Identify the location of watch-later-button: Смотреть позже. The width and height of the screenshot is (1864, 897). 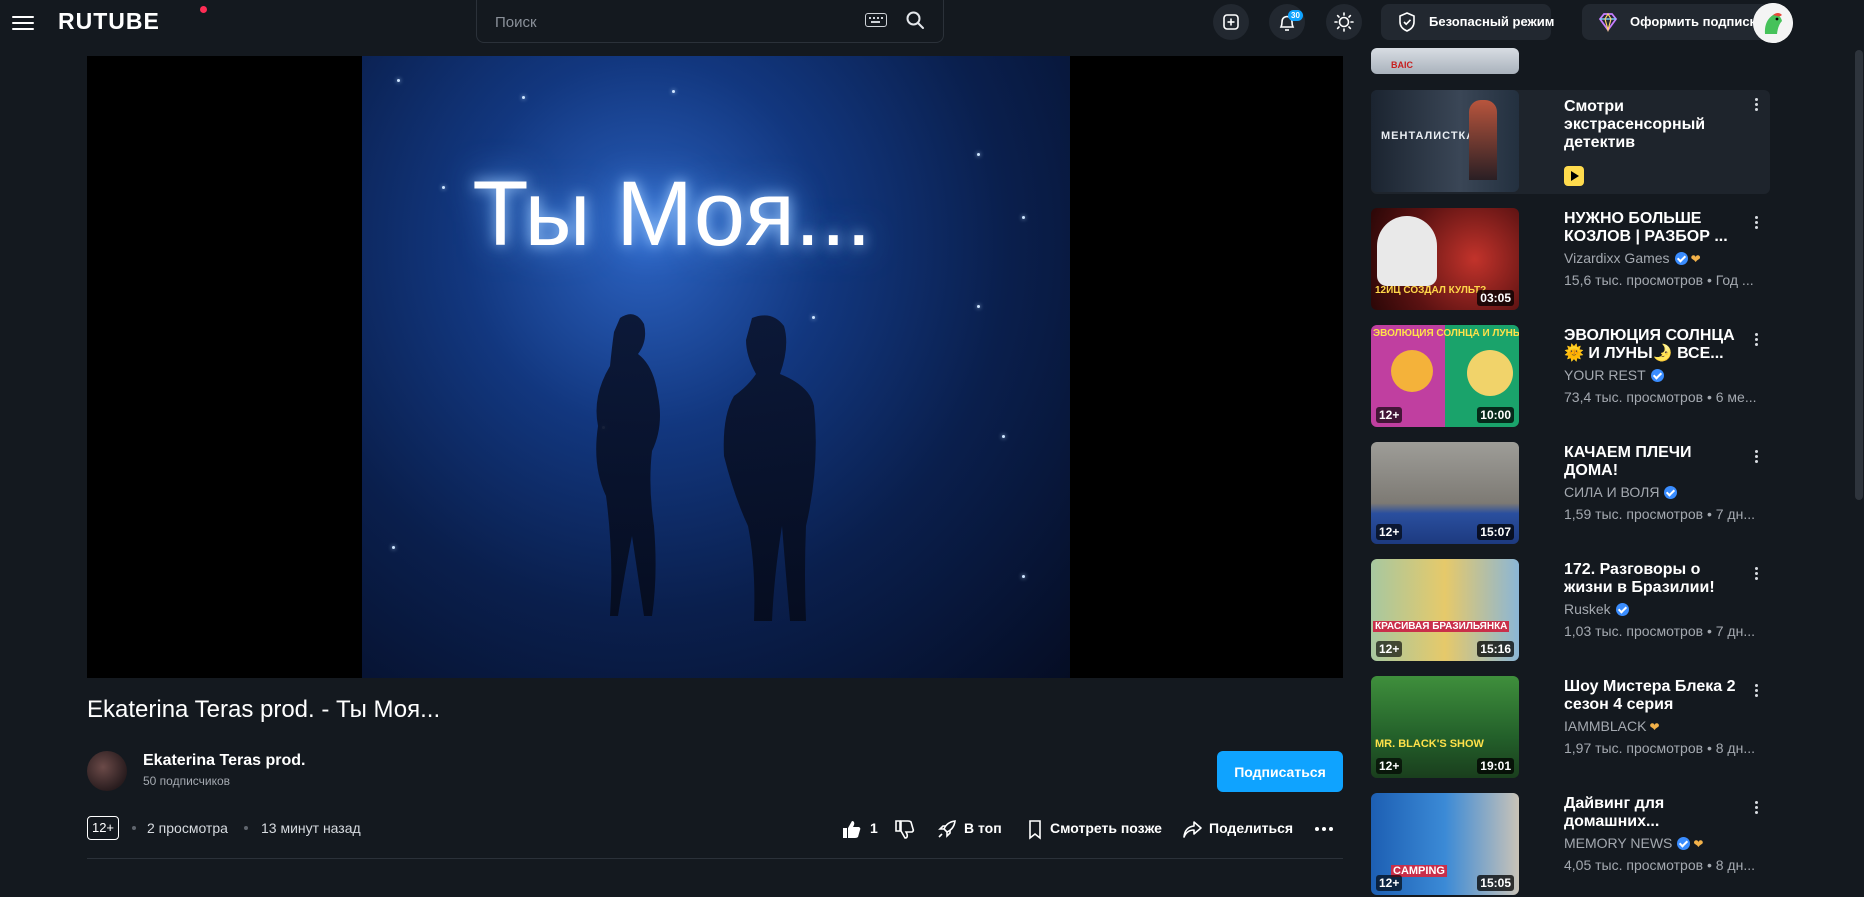
(1094, 829).